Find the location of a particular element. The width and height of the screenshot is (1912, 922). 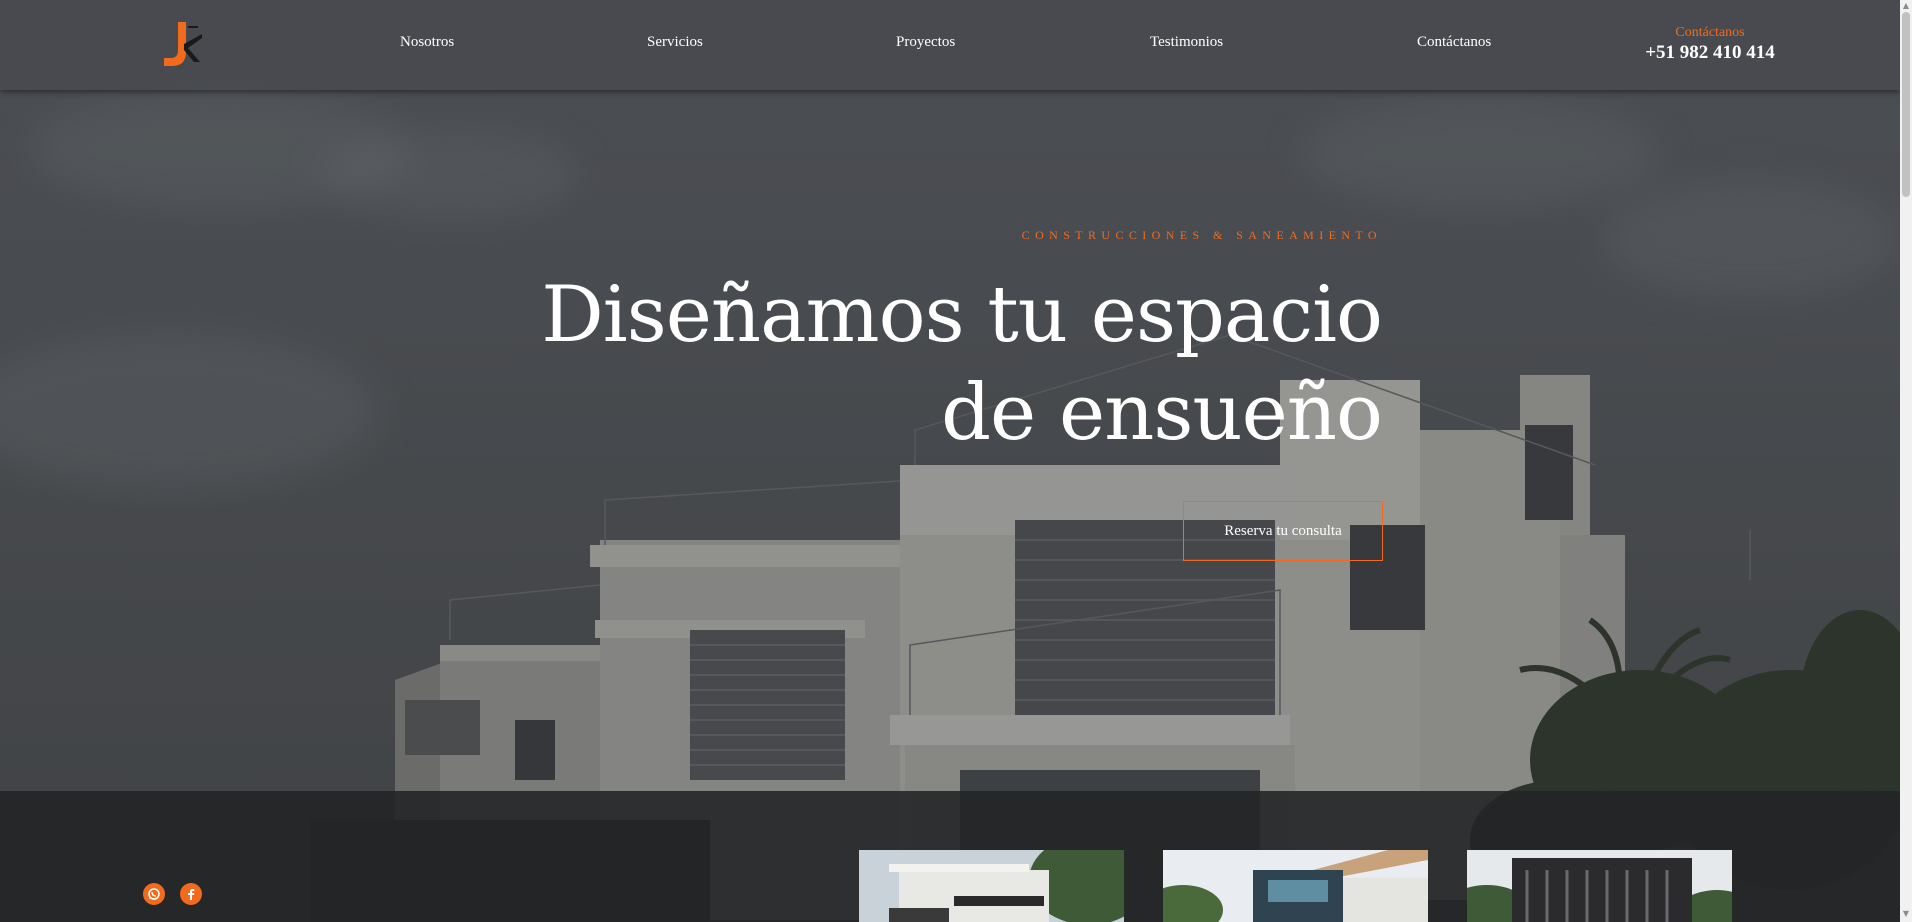

facebook-icon is located at coordinates (191, 894).